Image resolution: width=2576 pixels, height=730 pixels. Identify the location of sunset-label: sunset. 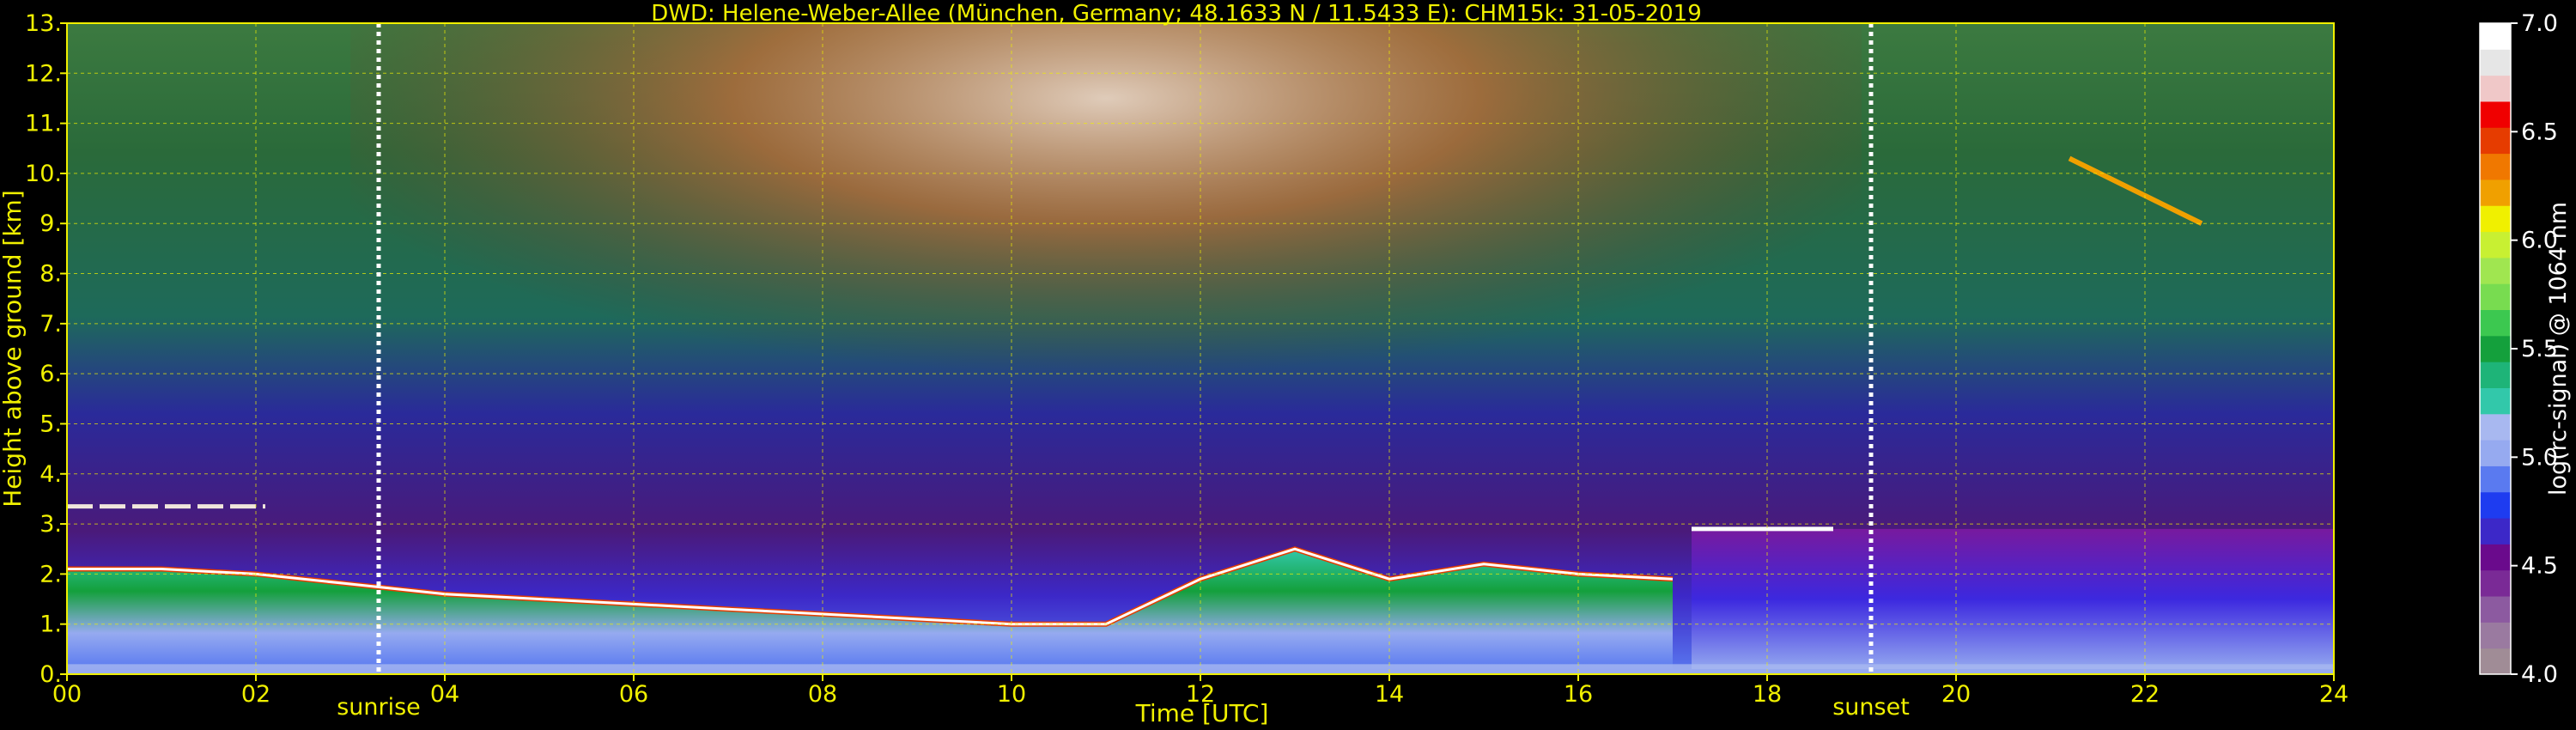
(1871, 707).